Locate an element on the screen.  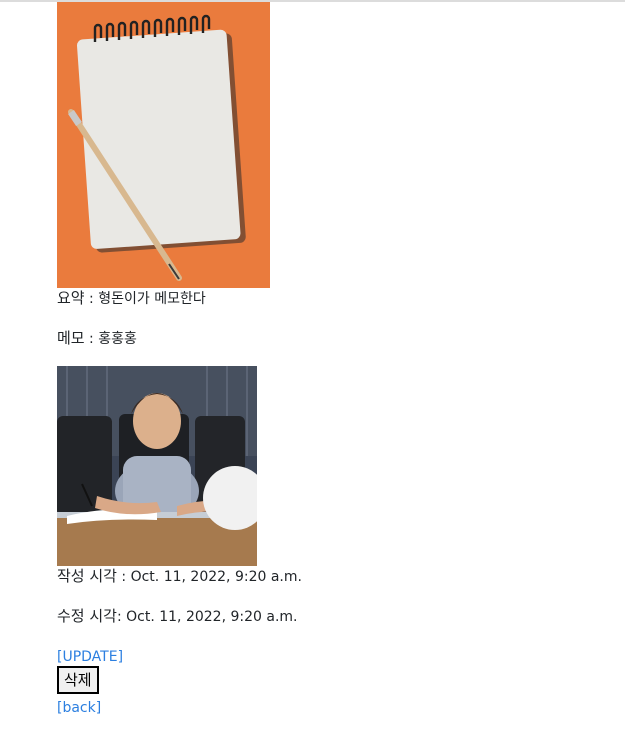
back-link: [back] is located at coordinates (79, 708).